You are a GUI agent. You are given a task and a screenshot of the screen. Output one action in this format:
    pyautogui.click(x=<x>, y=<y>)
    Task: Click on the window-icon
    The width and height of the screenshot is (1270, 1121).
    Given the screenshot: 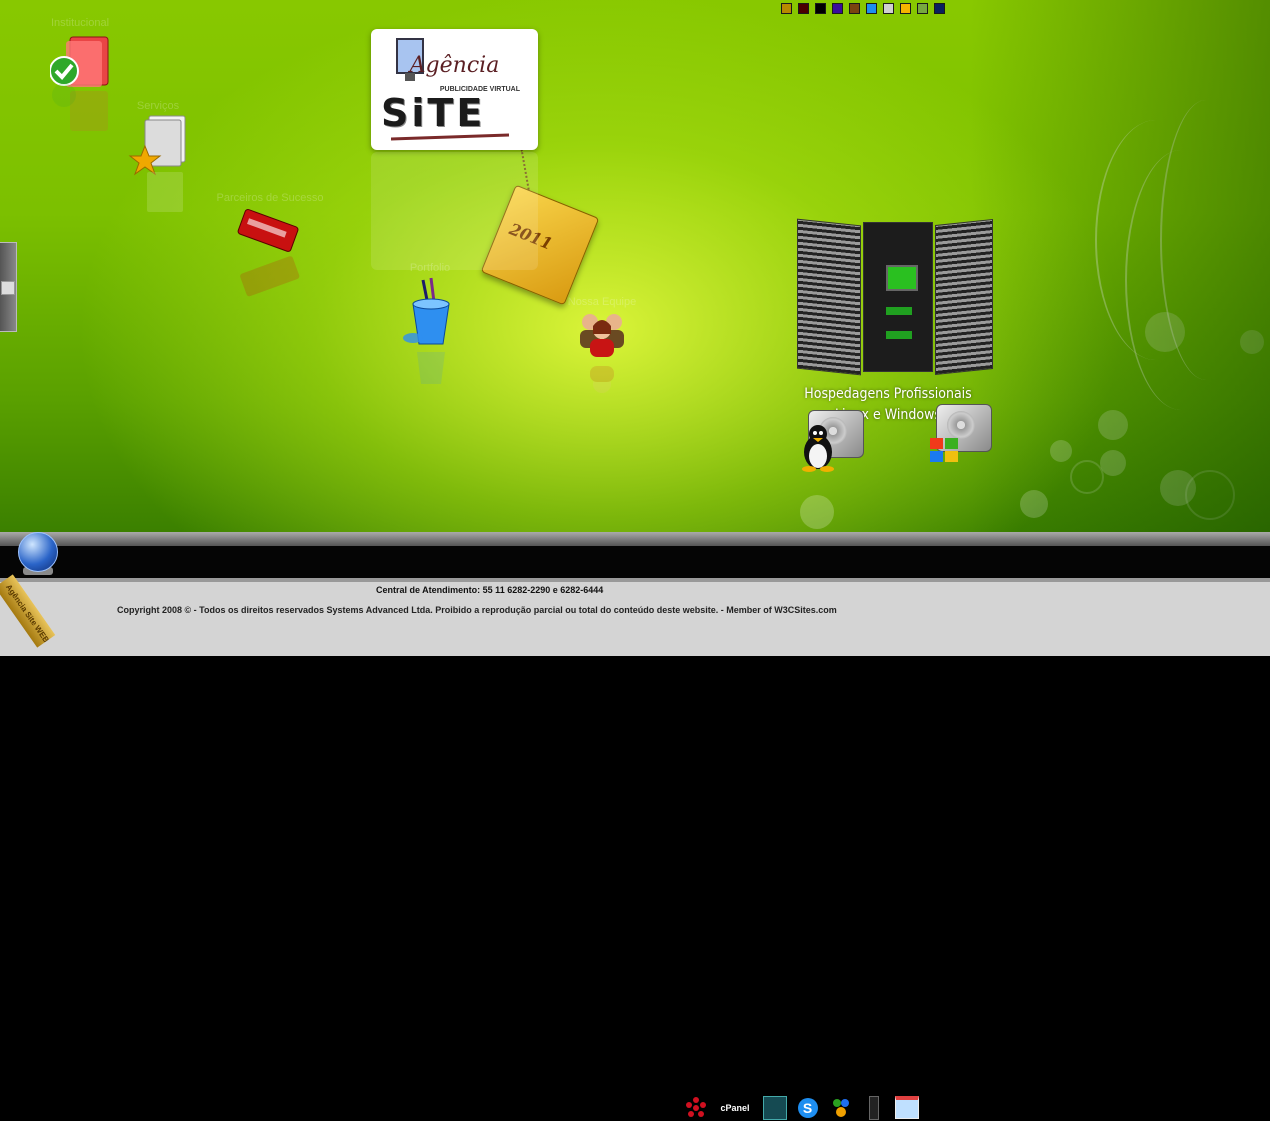 What is the action you would take?
    pyautogui.click(x=906, y=1107)
    